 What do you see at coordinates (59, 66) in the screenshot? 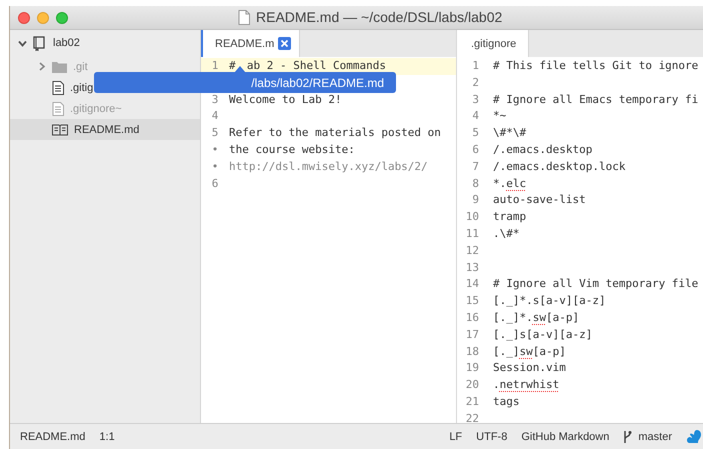
I see `folder-icon` at bounding box center [59, 66].